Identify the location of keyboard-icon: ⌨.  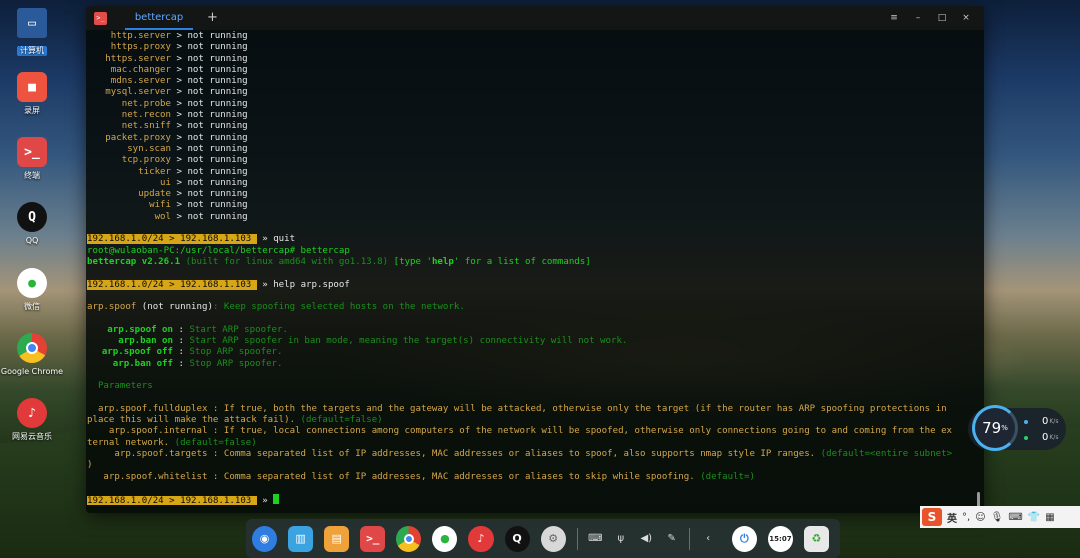
(1015, 517).